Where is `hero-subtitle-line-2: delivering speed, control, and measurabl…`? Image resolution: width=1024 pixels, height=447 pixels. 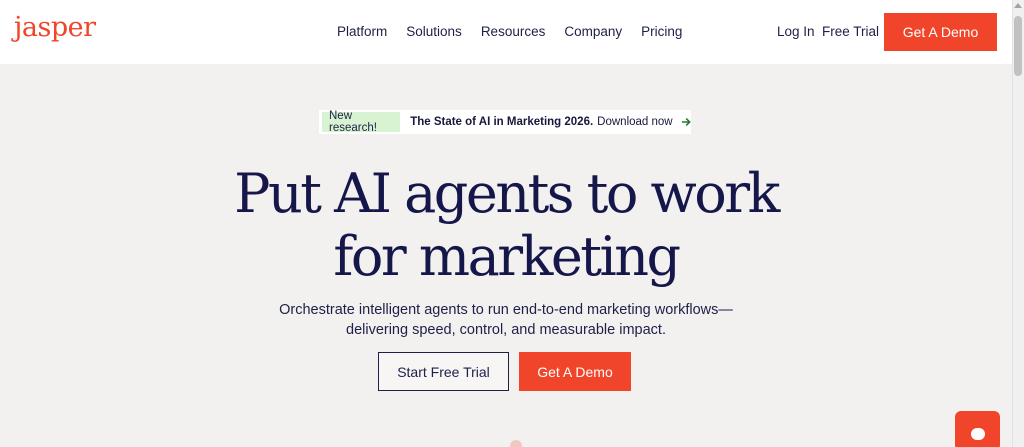
hero-subtitle-line-2: delivering speed, control, and measurabl… is located at coordinates (506, 330).